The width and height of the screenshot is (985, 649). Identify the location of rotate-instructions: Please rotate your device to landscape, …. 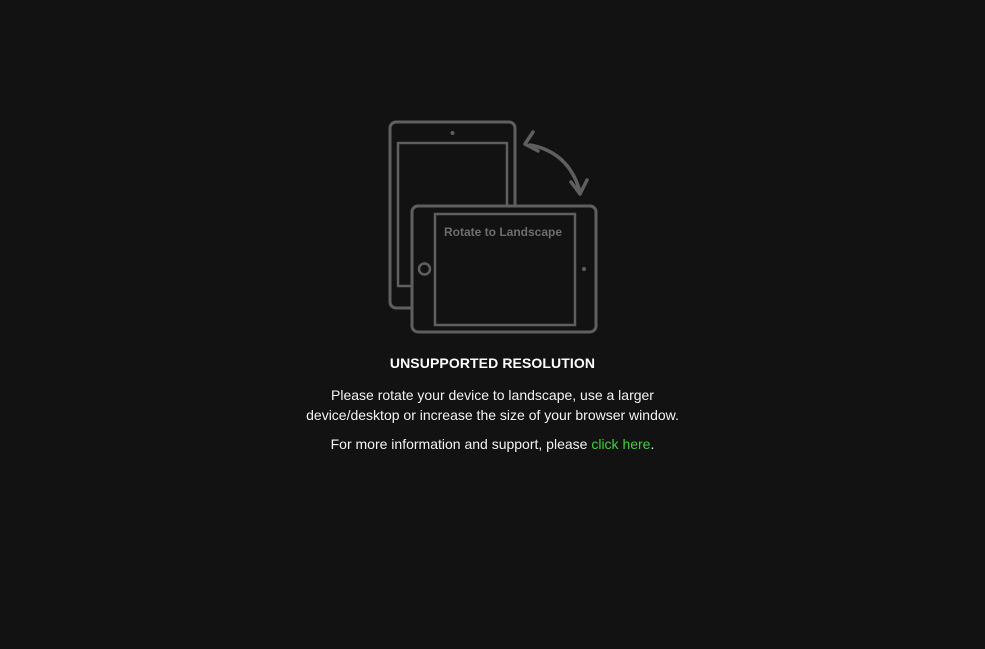
(492, 405).